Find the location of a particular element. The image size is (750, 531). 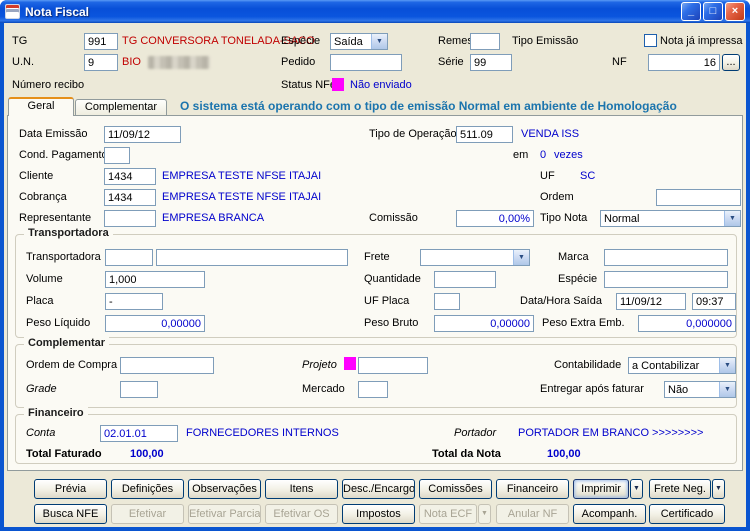

nota-ecf-dropdown-button: ▼ is located at coordinates (484, 514).